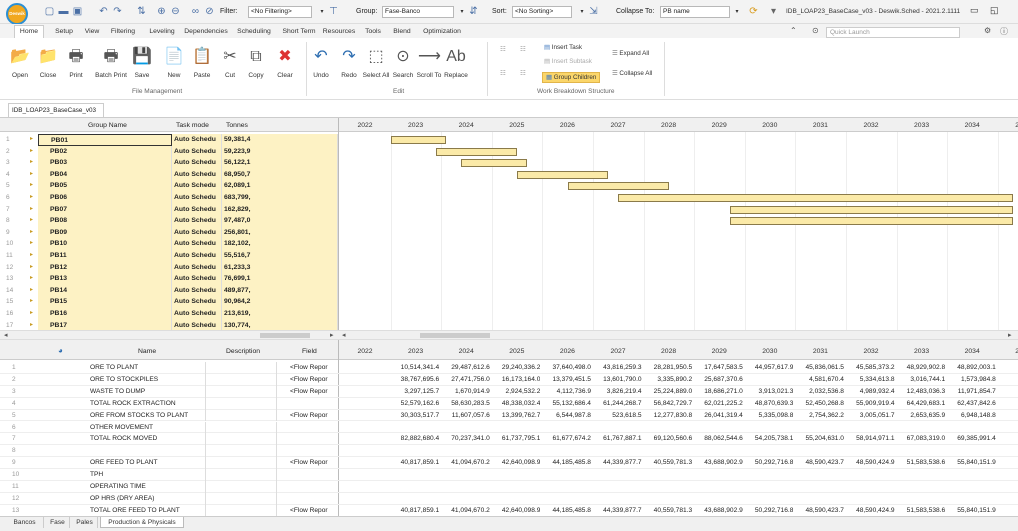  What do you see at coordinates (509, 174) in the screenshot?
I see `gantt-row: 4 ▸ PB04 Auto Schedu 68,950,7` at bounding box center [509, 174].